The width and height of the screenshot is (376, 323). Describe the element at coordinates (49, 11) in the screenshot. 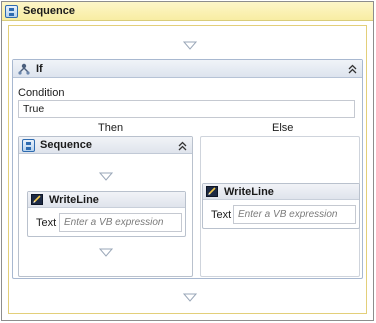

I see `outer-sequence-title: Sequence` at that location.